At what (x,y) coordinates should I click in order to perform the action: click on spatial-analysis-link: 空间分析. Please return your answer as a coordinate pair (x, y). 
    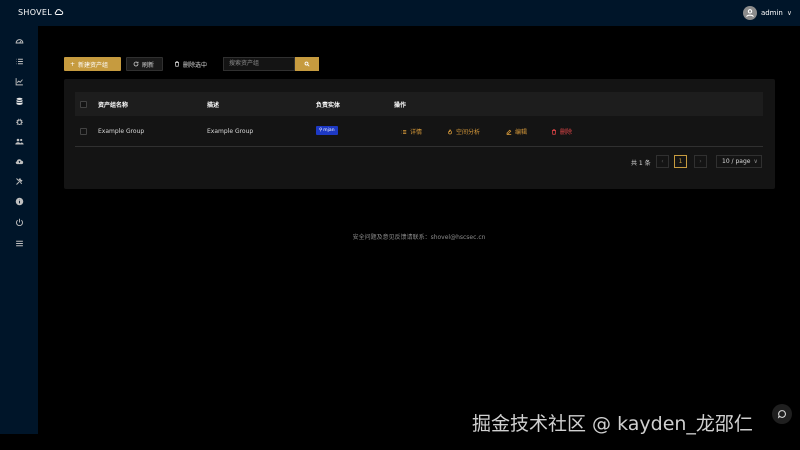
    Looking at the image, I should click on (463, 131).